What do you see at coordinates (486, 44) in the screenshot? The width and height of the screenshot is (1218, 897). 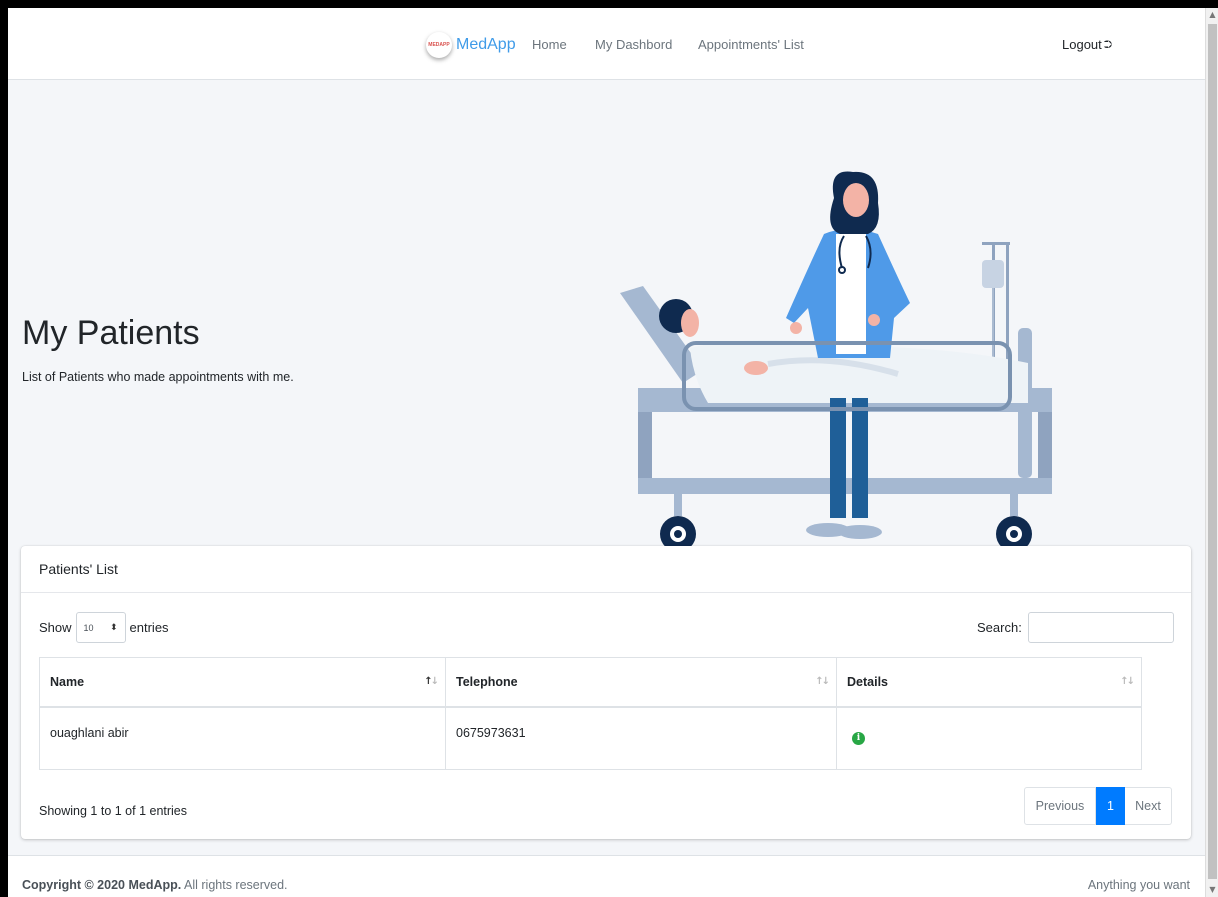 I see `brand-name: MedApp` at bounding box center [486, 44].